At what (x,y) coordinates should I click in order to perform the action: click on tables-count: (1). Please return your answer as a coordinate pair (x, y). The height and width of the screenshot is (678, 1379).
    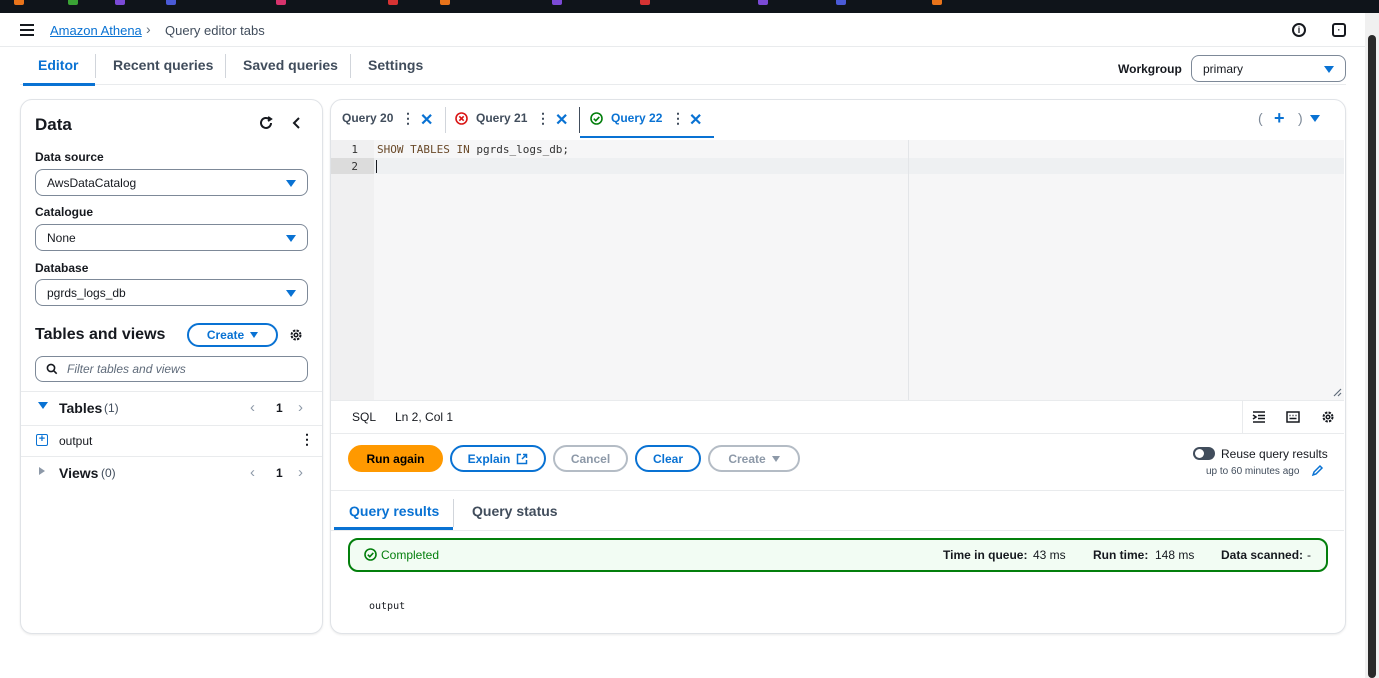
    Looking at the image, I should click on (111, 408).